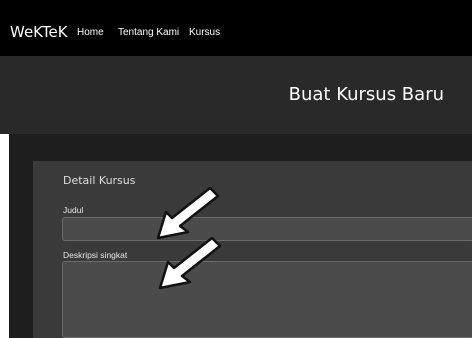 The width and height of the screenshot is (472, 338). I want to click on title-label: Judul, so click(73, 210).